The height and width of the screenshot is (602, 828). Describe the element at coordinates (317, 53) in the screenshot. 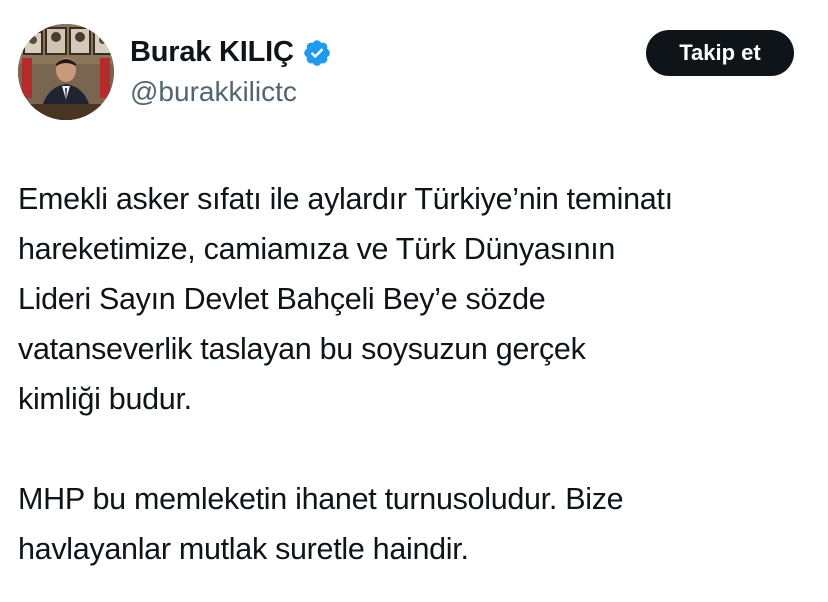

I see `verified-badge-icon` at that location.